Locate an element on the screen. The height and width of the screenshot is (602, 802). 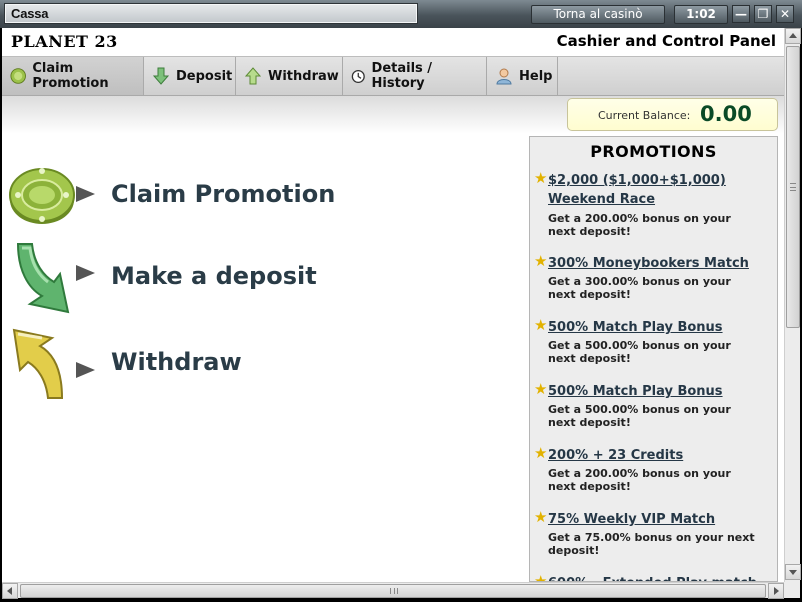
scroll-left-button is located at coordinates (10, 591).